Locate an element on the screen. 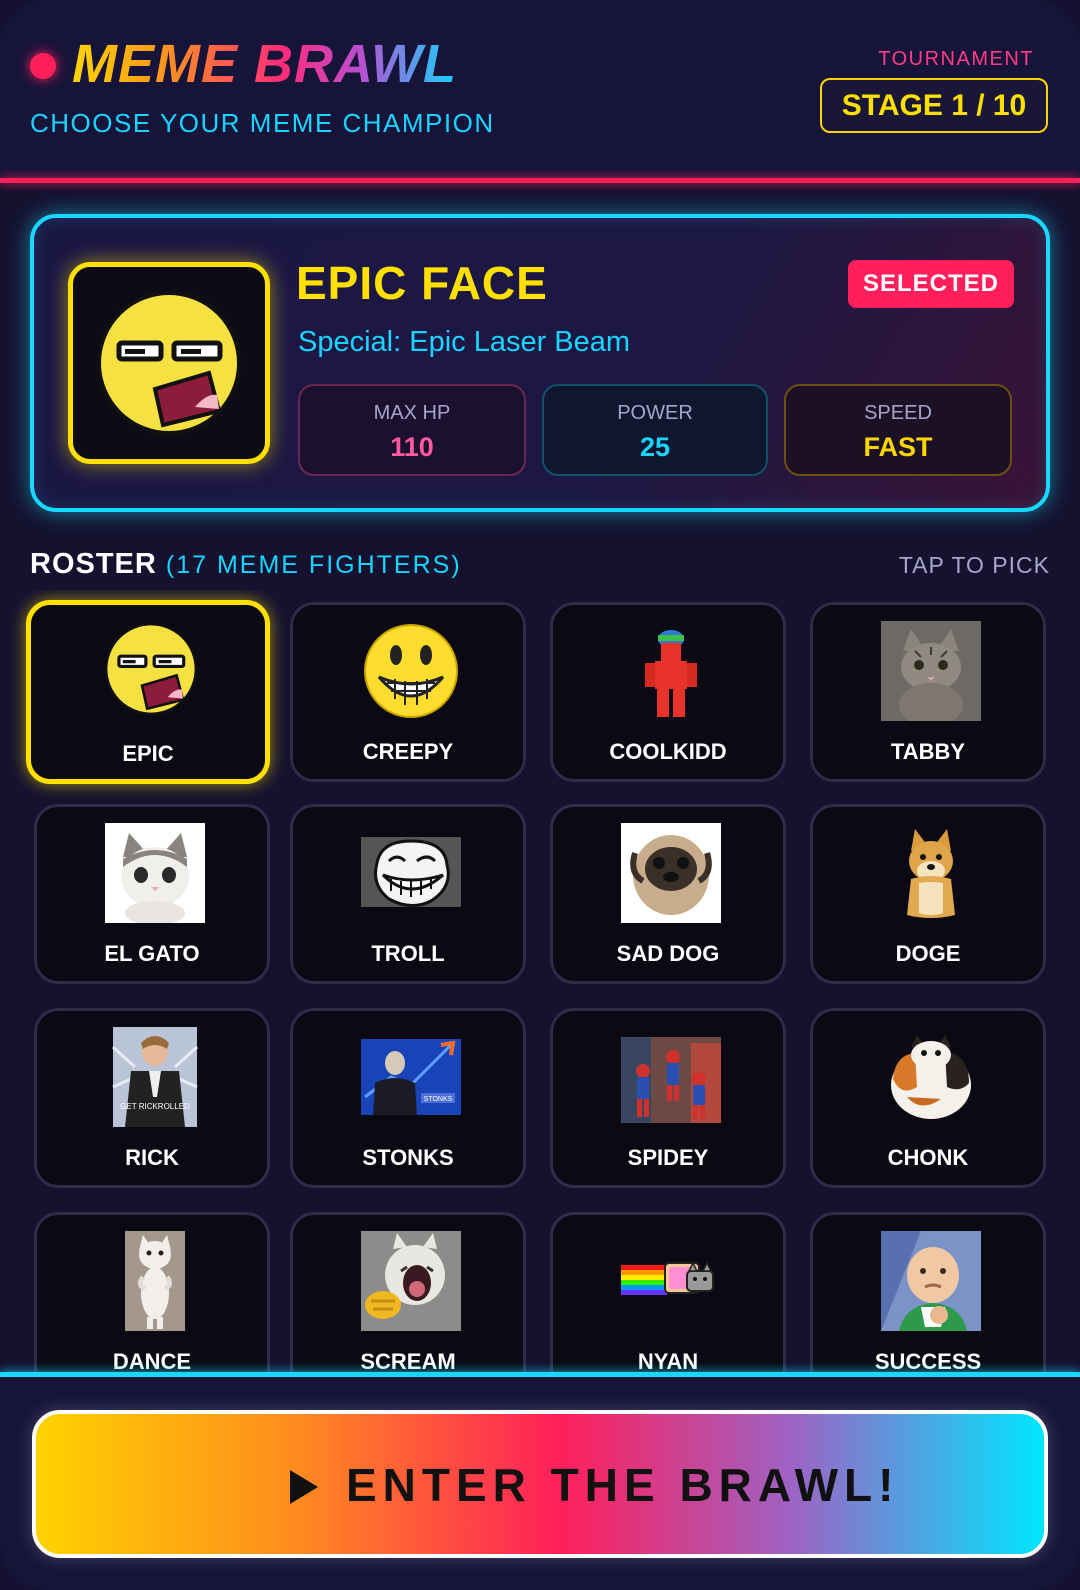  svg-text: STONKS is located at coordinates (438, 1099).